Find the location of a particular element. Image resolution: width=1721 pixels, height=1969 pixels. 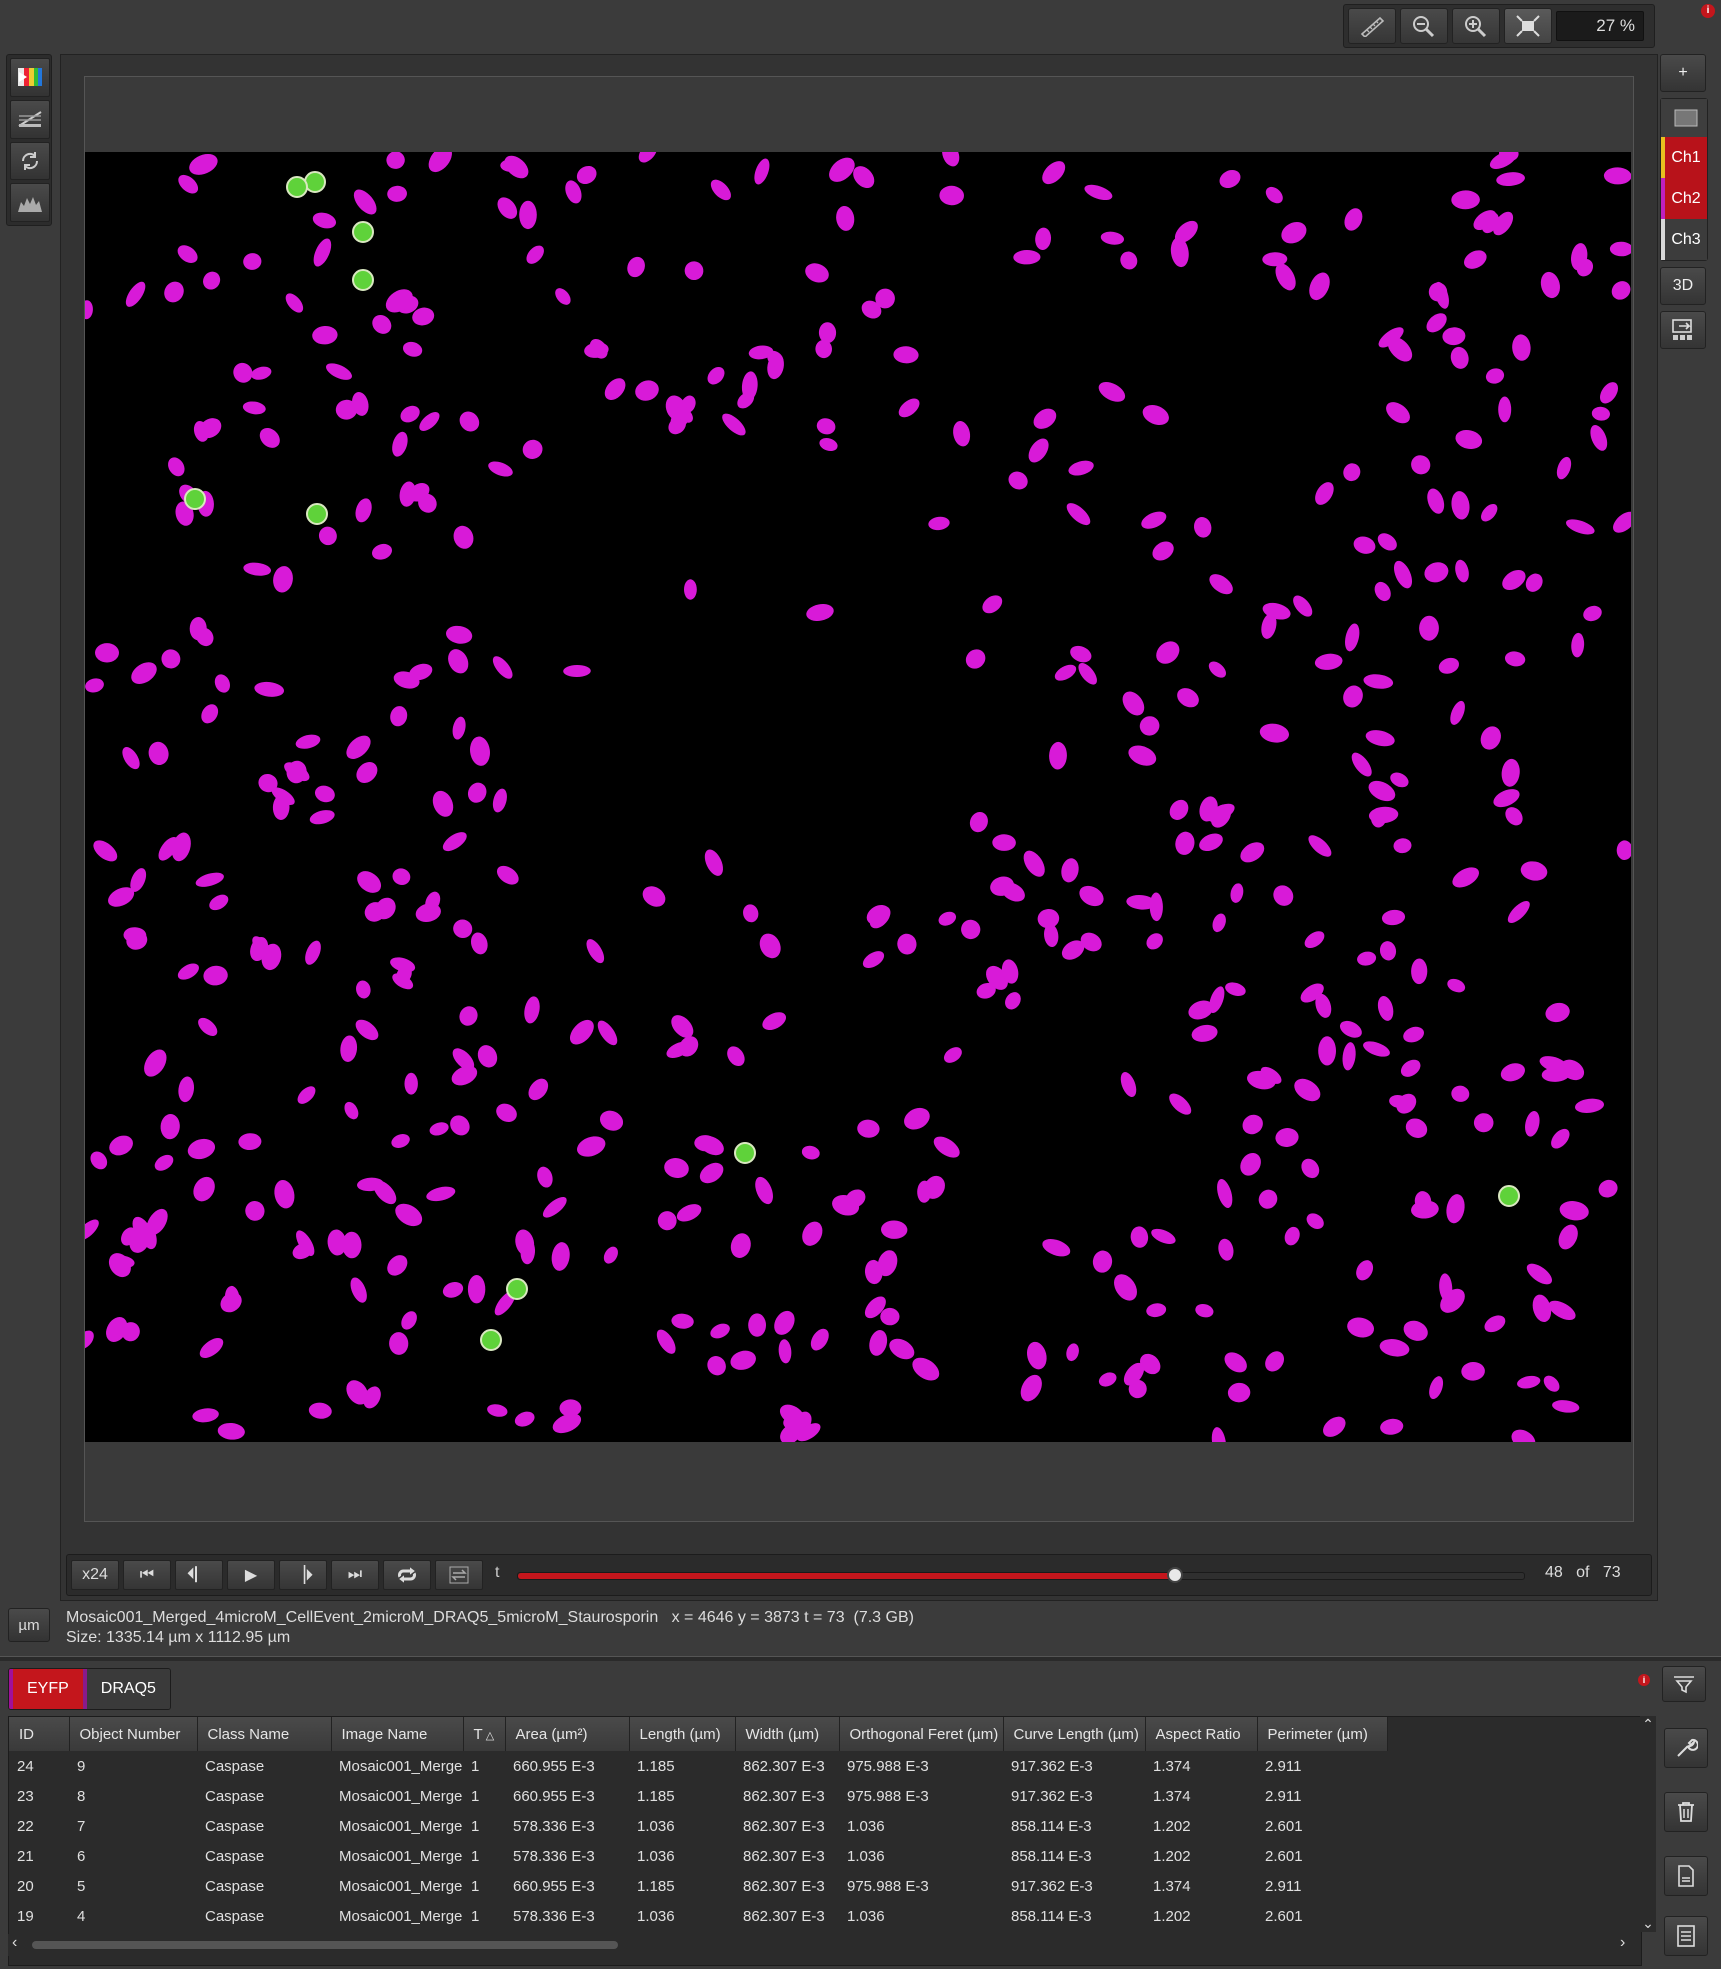

column-header: T △ is located at coordinates (484, 1734).